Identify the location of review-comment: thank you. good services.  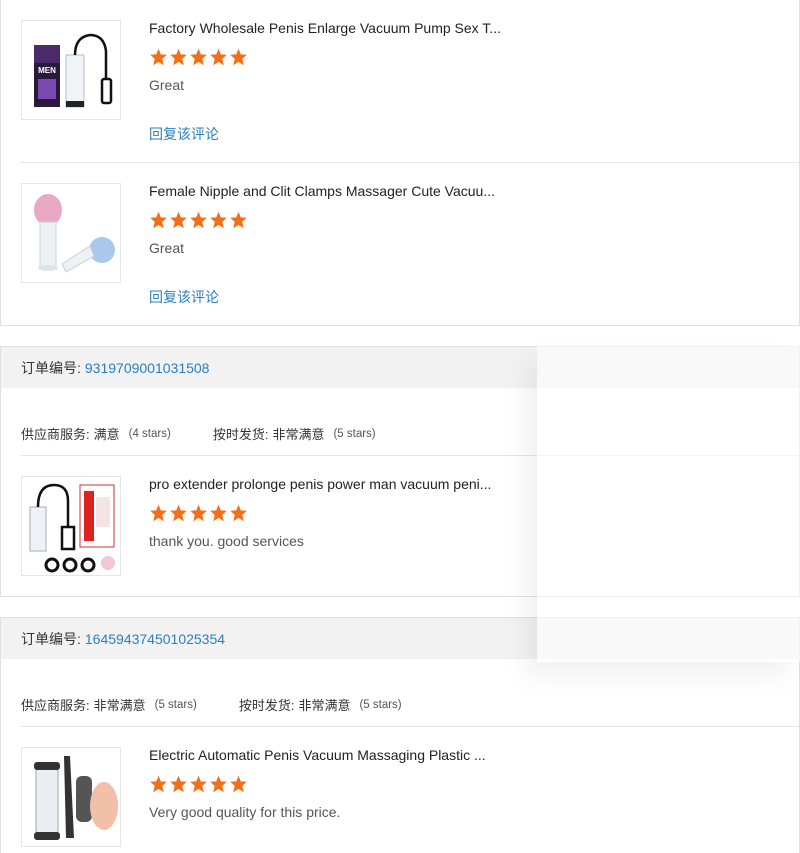
(226, 541).